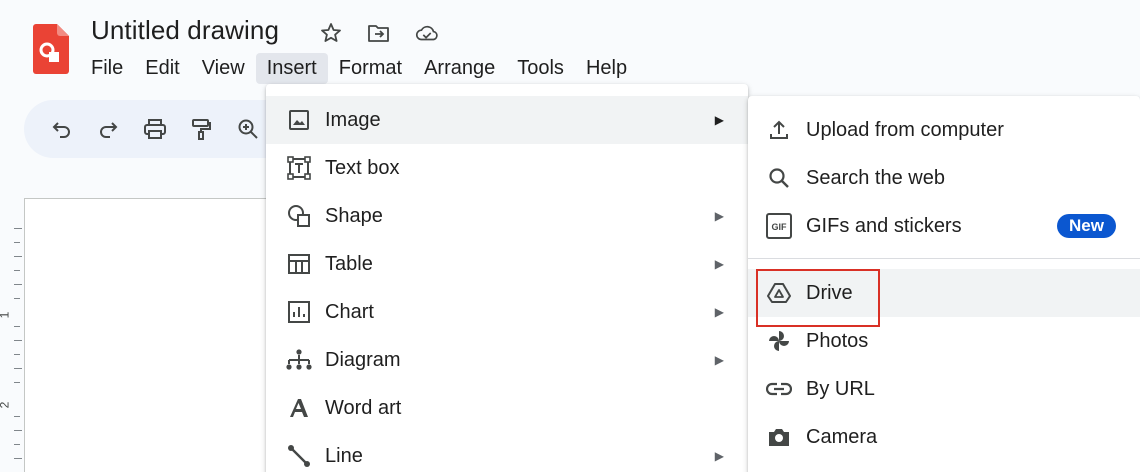 The height and width of the screenshot is (472, 1140). Describe the element at coordinates (5, 315) in the screenshot. I see `ruler-label-1: 1` at that location.